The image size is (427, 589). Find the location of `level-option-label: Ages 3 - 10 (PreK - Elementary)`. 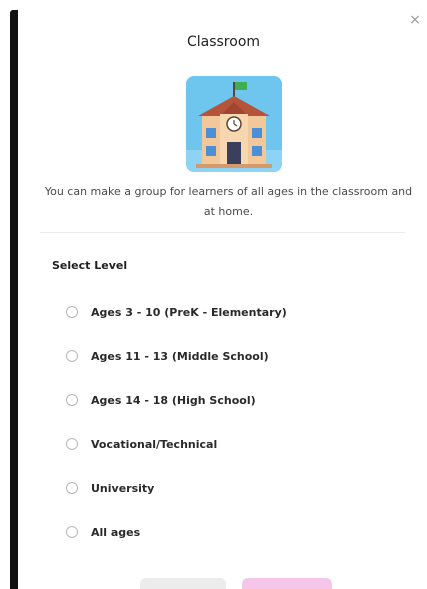

level-option-label: Ages 3 - 10 (PreK - Elementary) is located at coordinates (189, 312).